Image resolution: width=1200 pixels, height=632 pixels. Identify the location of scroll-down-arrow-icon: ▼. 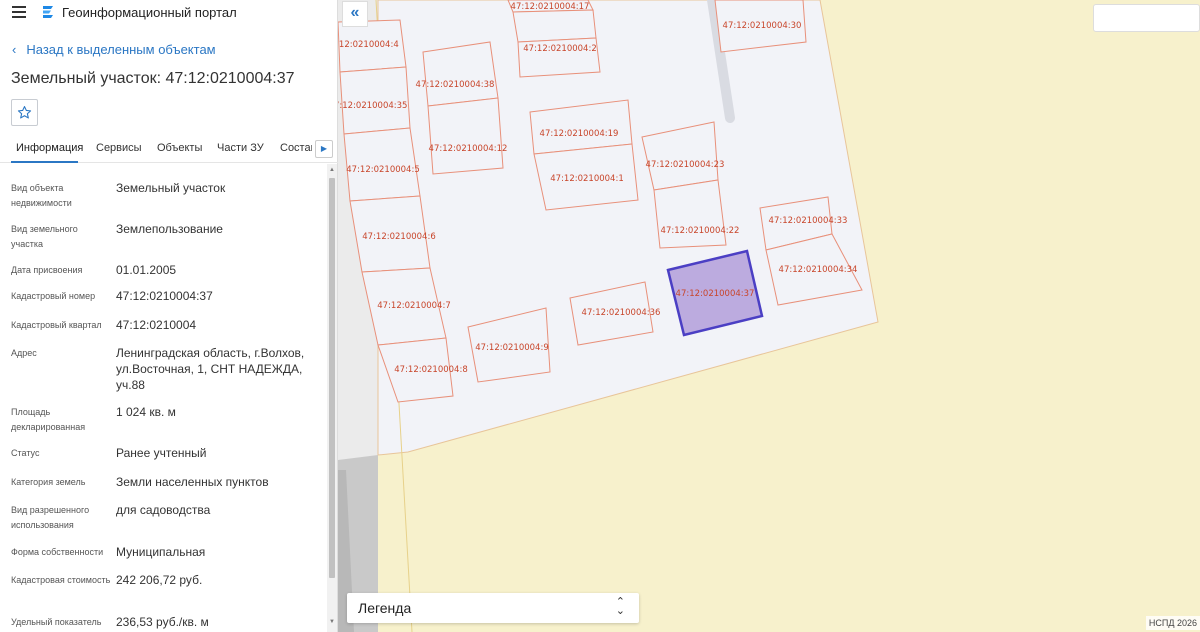
(332, 622).